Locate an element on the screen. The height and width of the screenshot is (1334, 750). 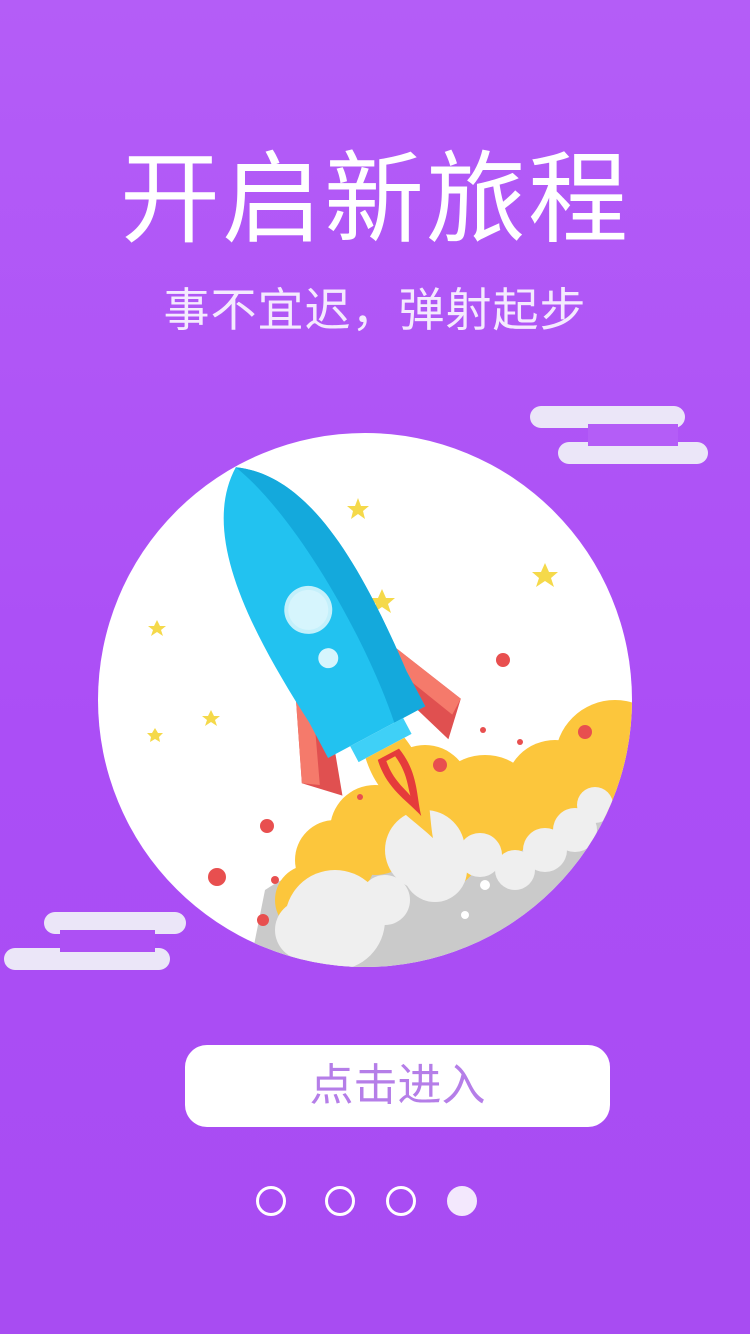
page-subtitle: 事不宜迟，弹射起步 is located at coordinates (375, 310).